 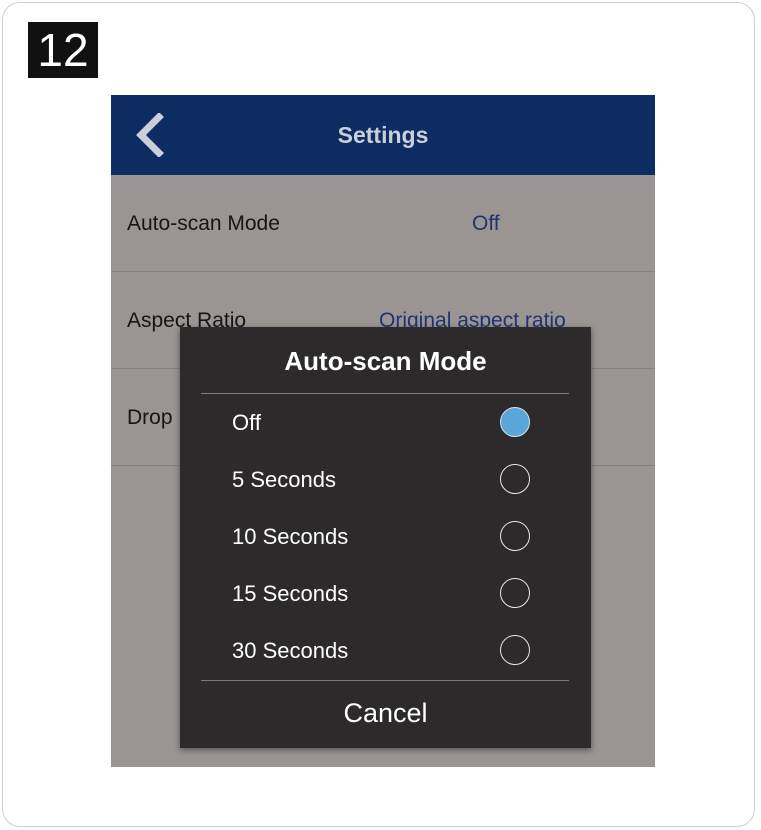 I want to click on app-bar: Settings, so click(x=383, y=135).